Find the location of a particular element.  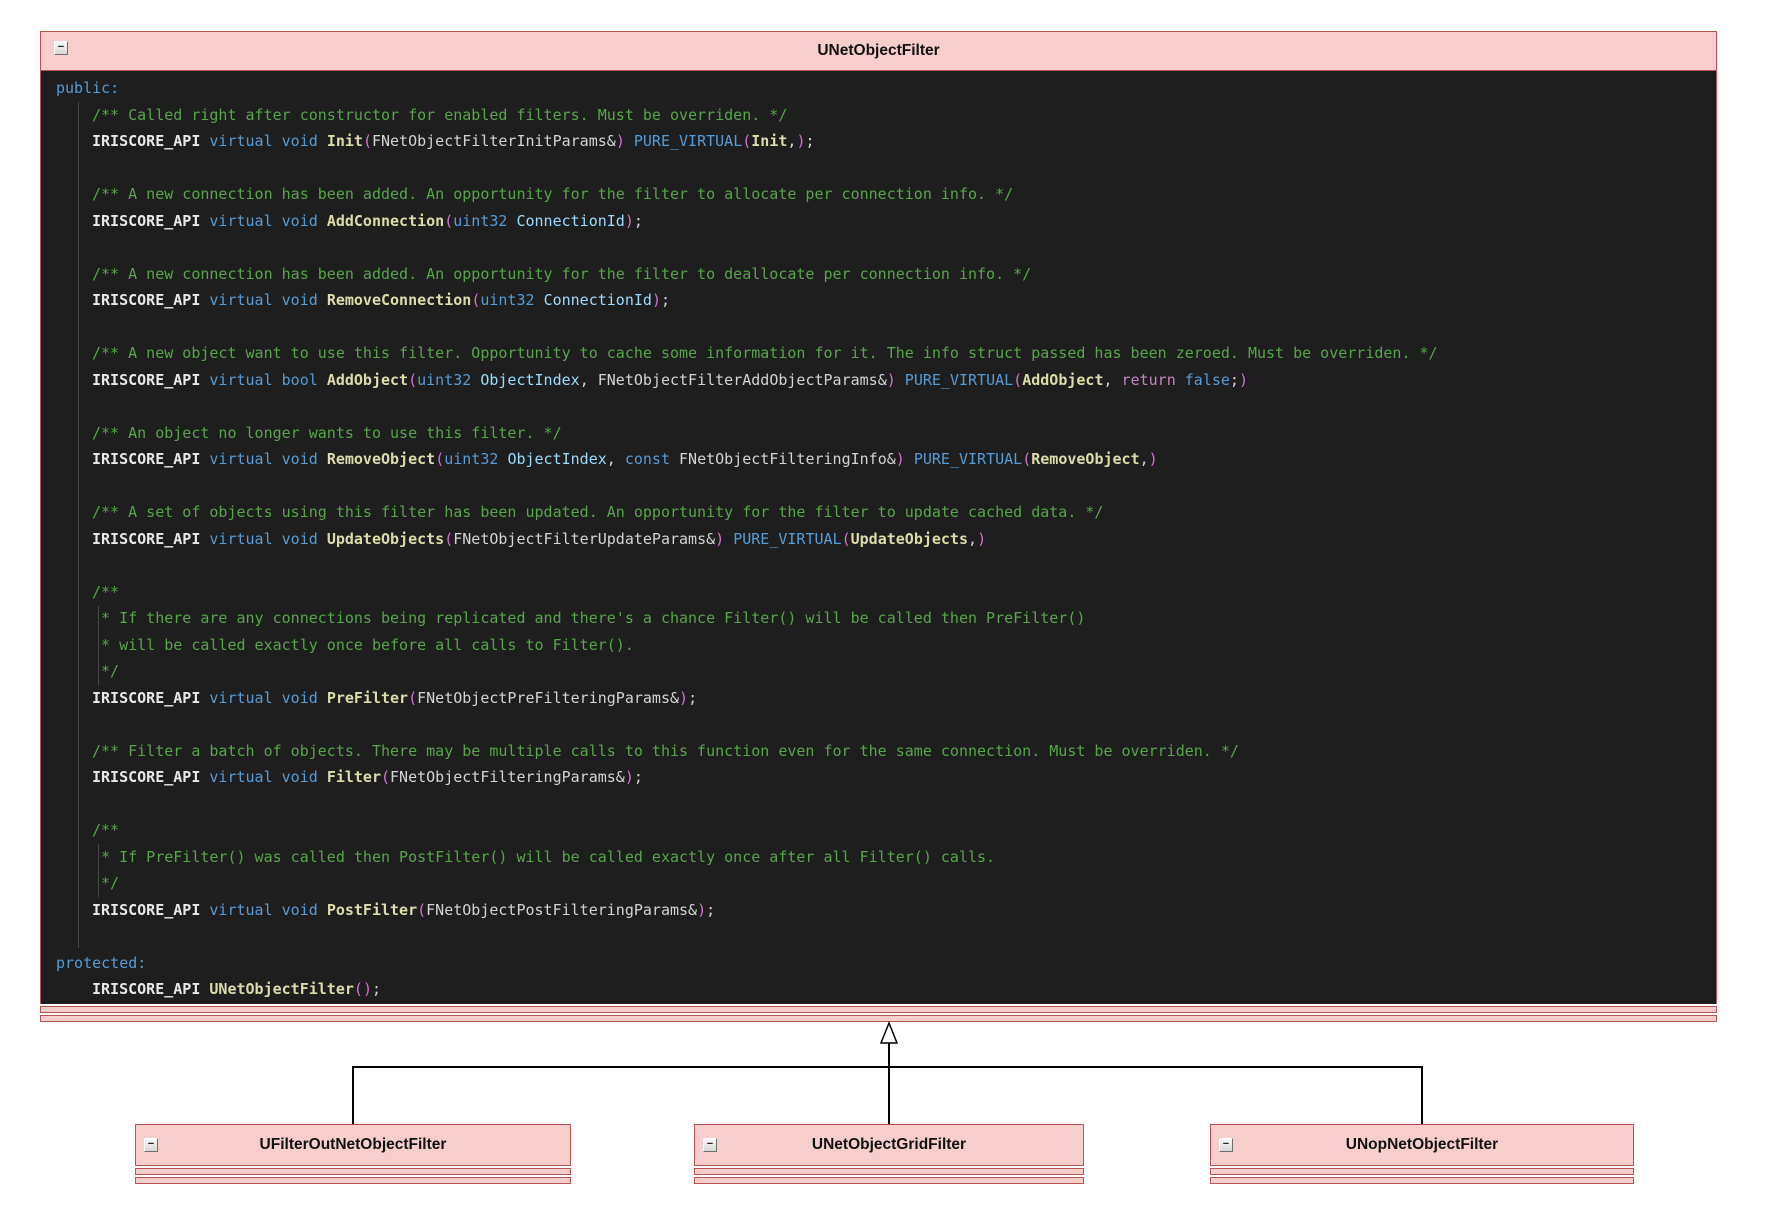

code-token: void is located at coordinates (304, 538).